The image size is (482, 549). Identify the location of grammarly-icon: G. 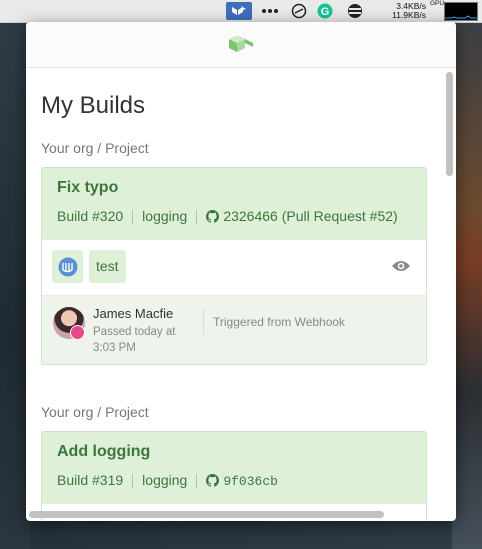
(325, 11).